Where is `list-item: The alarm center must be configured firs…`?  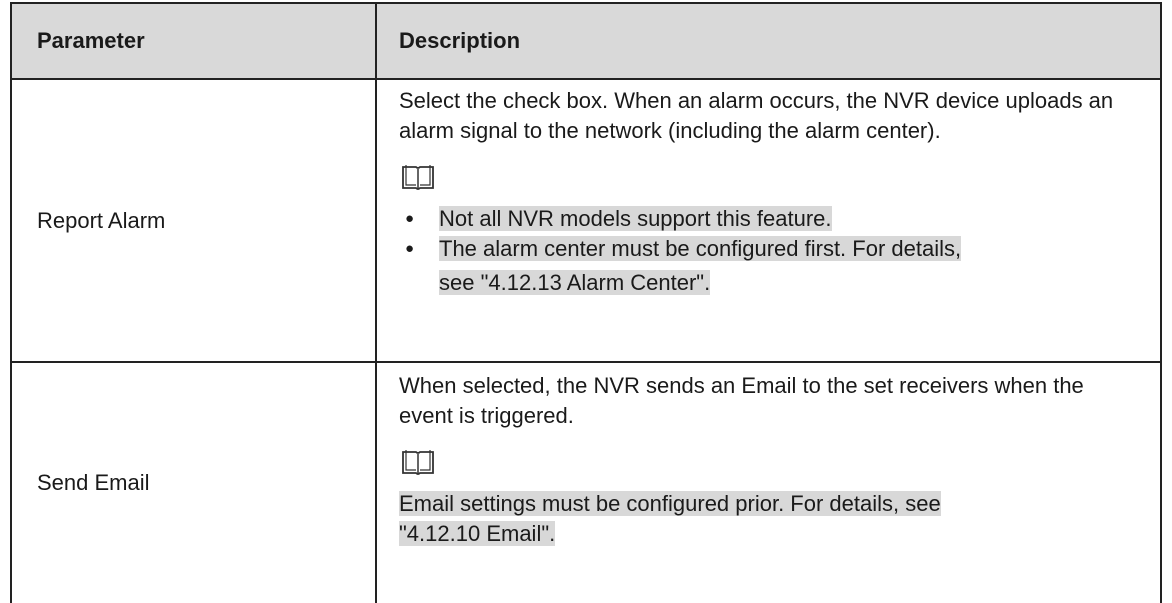
list-item: The alarm center must be configured firs… is located at coordinates (769, 249).